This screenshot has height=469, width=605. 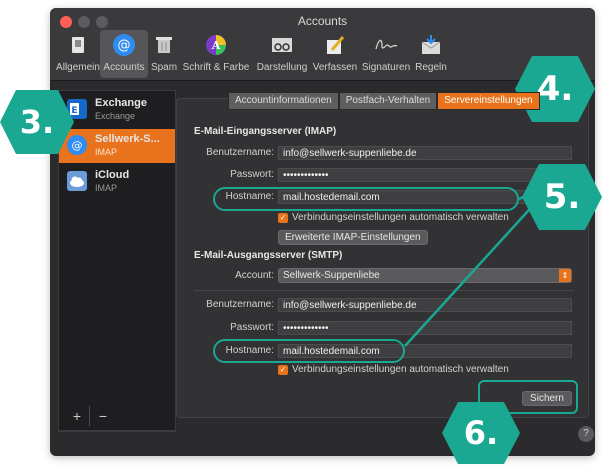 What do you see at coordinates (384, 290) in the screenshot?
I see `section-divider` at bounding box center [384, 290].